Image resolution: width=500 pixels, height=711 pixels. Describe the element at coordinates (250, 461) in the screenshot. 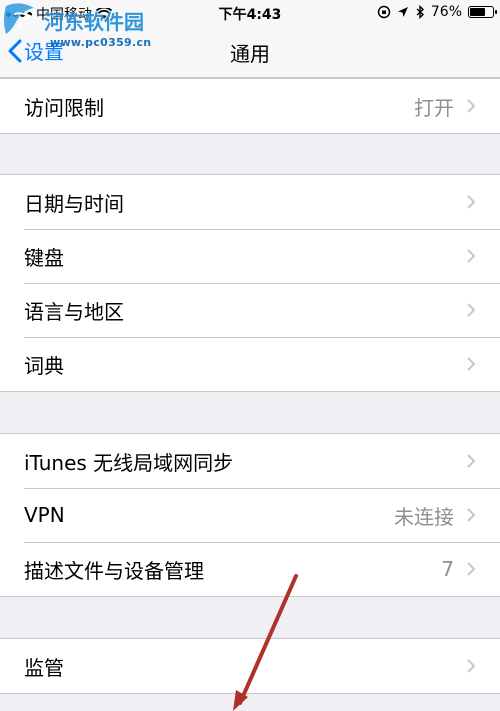

I see `settings-row-itunes-wifi-sync: iTunes 无线局域网同步` at that location.